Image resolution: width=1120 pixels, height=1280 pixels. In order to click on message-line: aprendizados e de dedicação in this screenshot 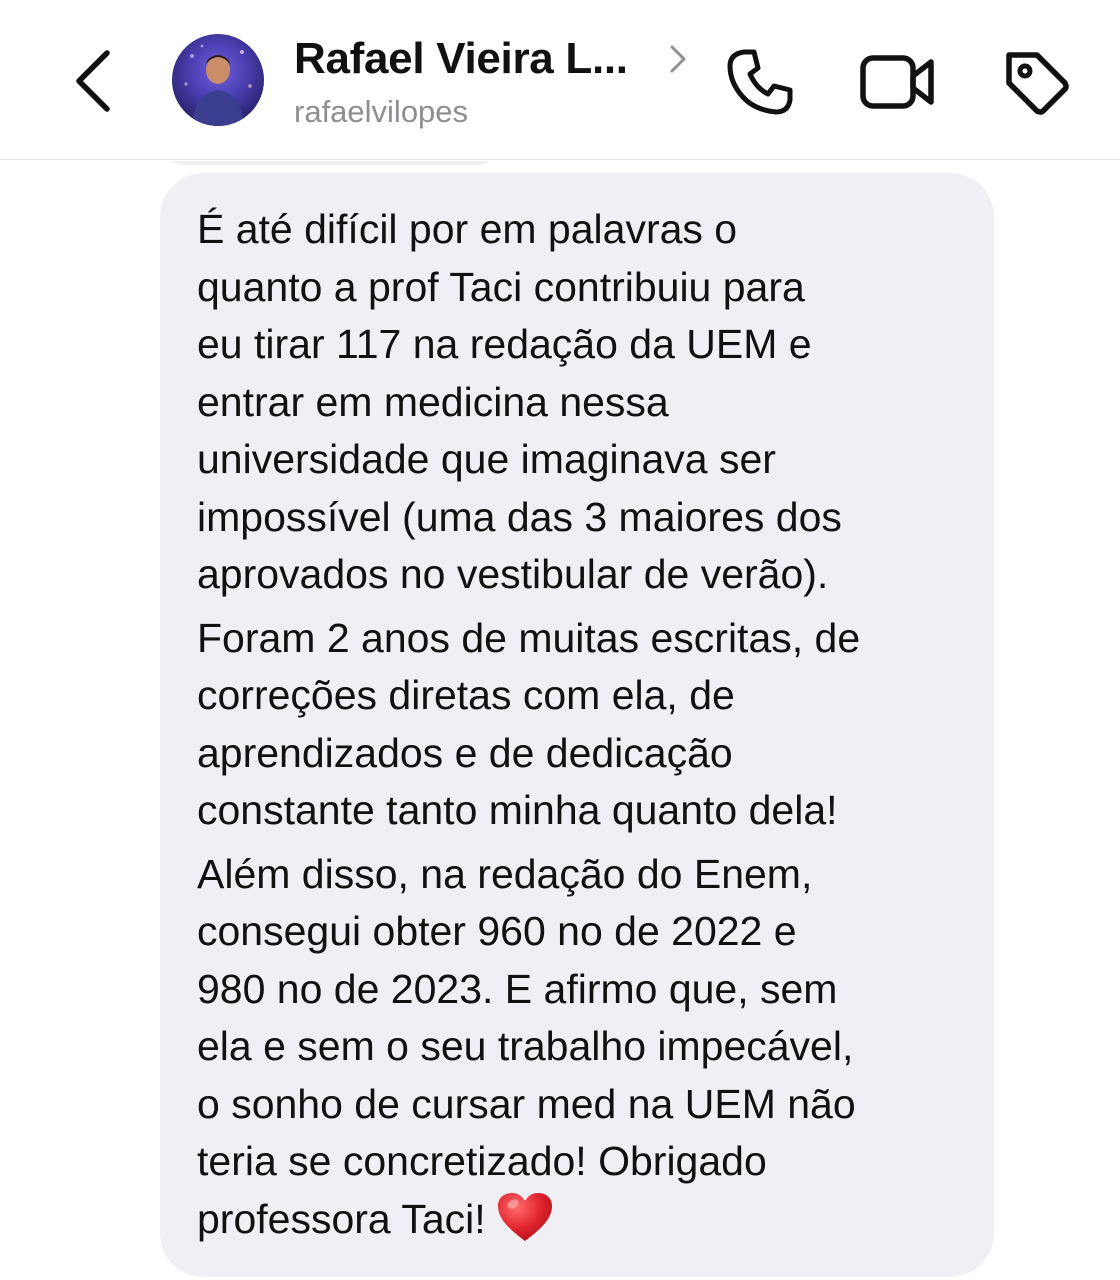, I will do `click(465, 752)`.